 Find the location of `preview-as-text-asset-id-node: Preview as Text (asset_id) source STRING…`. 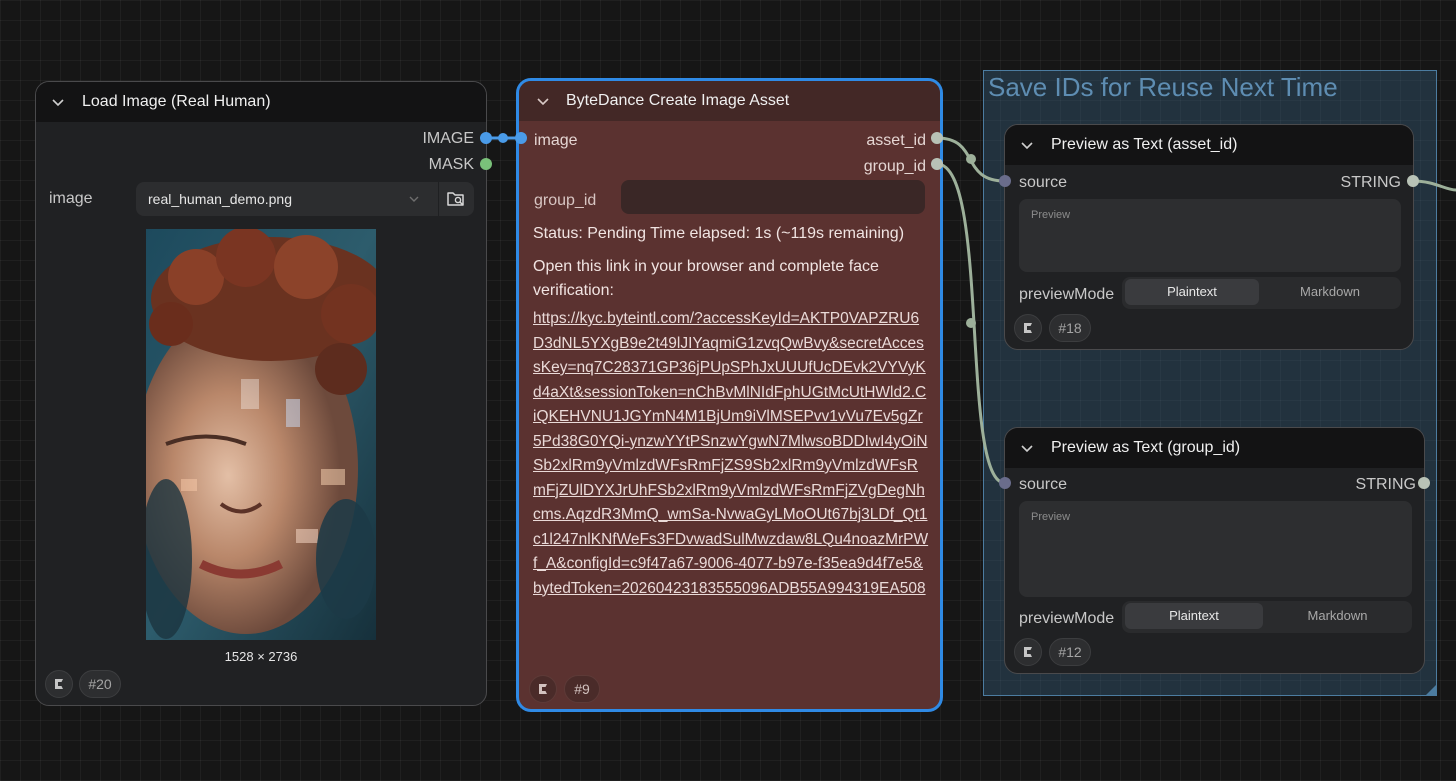

preview-as-text-asset-id-node: Preview as Text (asset_id) source STRING… is located at coordinates (1209, 237).